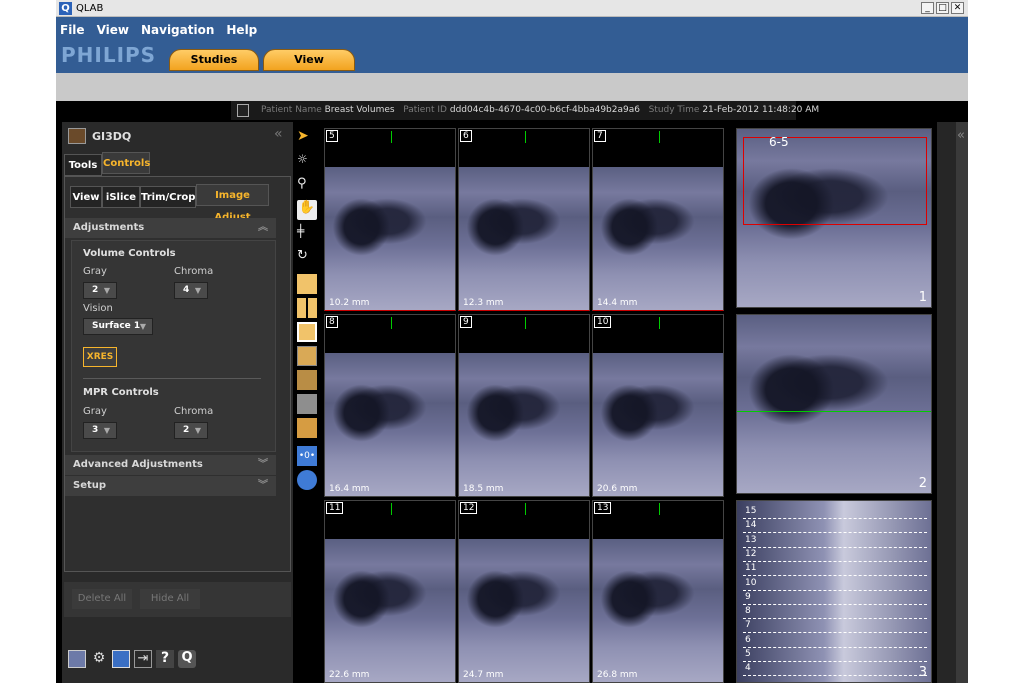 This screenshot has height=683, width=1024. Describe the element at coordinates (165, 659) in the screenshot. I see `help-icon: ?` at that location.